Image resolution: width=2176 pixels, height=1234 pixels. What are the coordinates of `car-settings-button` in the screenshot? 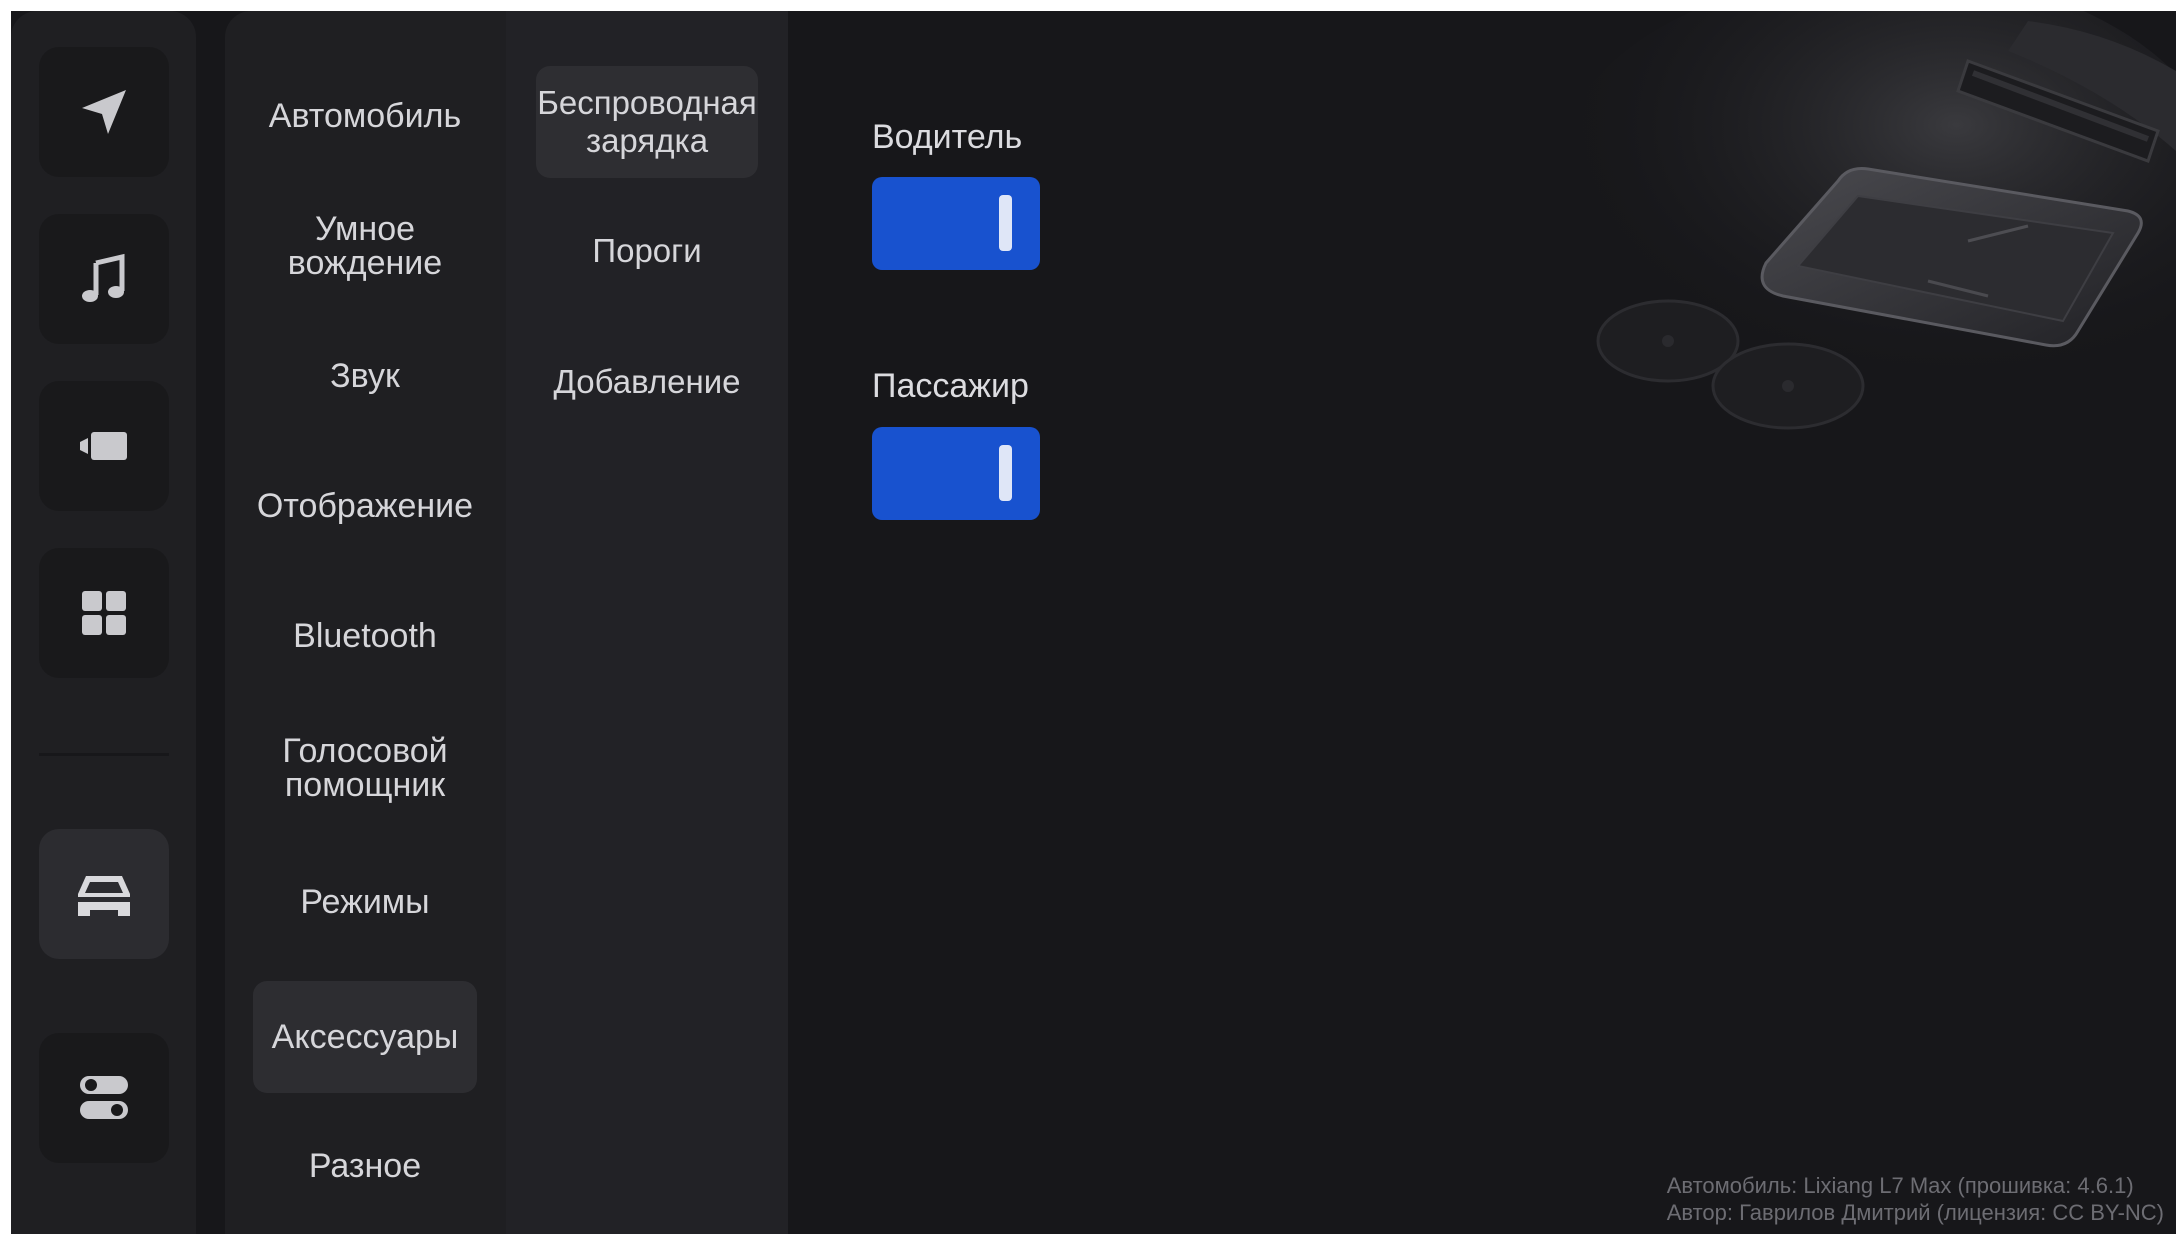 It's located at (104, 894).